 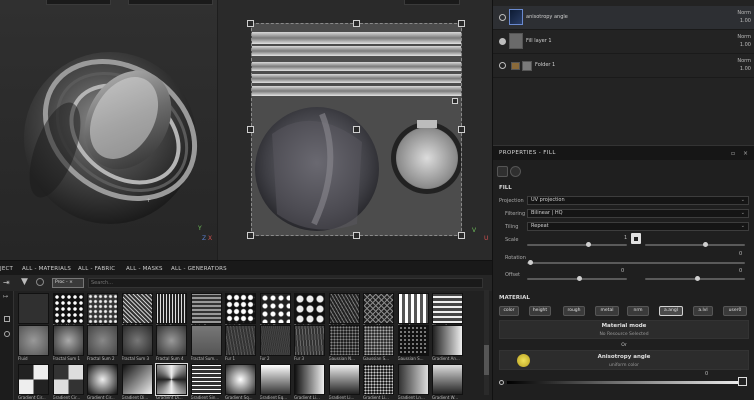 What do you see at coordinates (356, 129) in the screenshot?
I see `transform-handle-center` at bounding box center [356, 129].